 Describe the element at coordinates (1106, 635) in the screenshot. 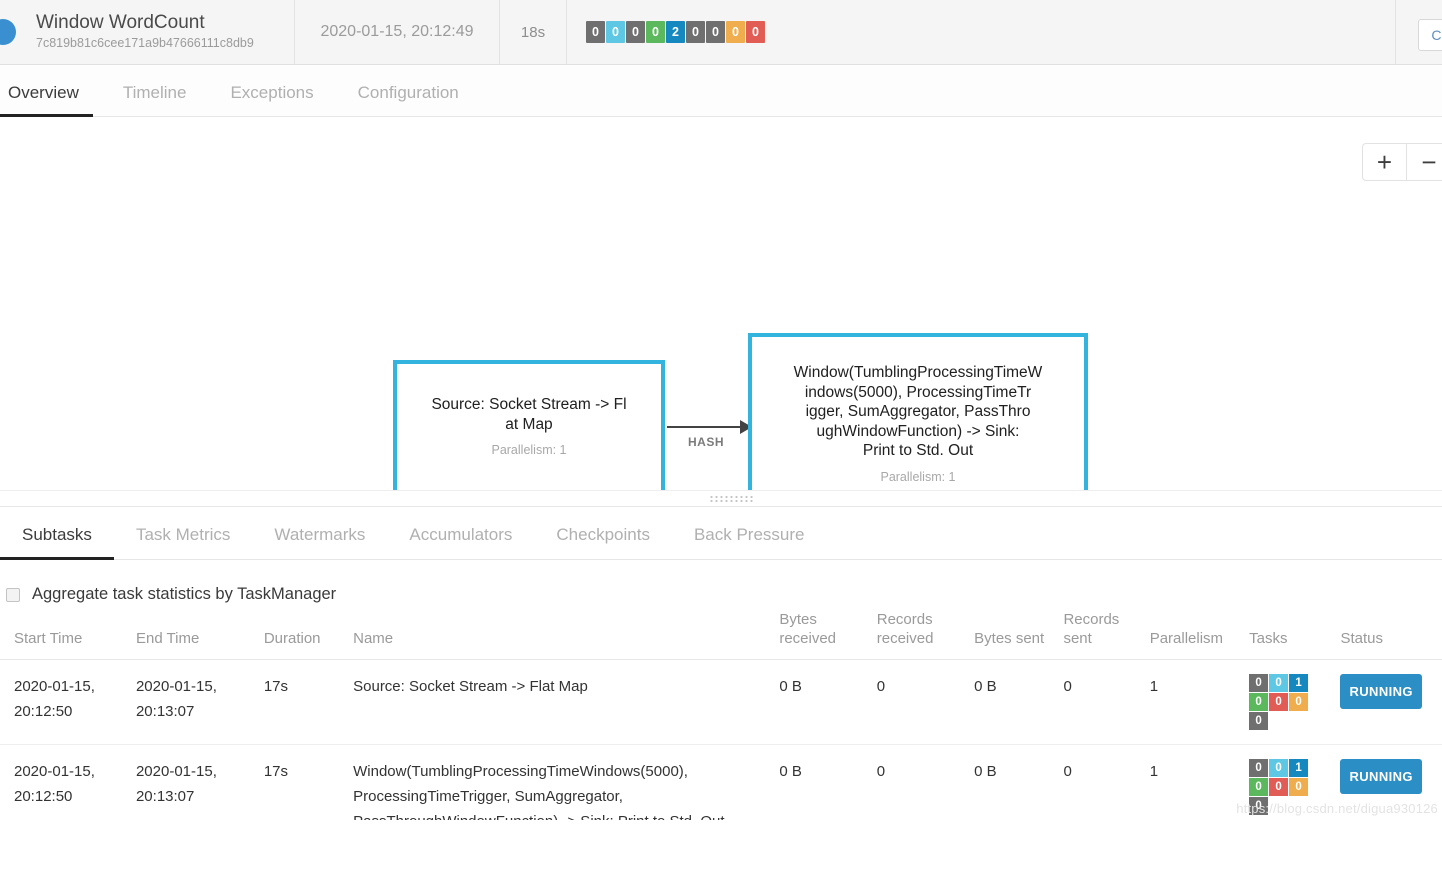

I see `column-header-records-sent: Records sent` at that location.